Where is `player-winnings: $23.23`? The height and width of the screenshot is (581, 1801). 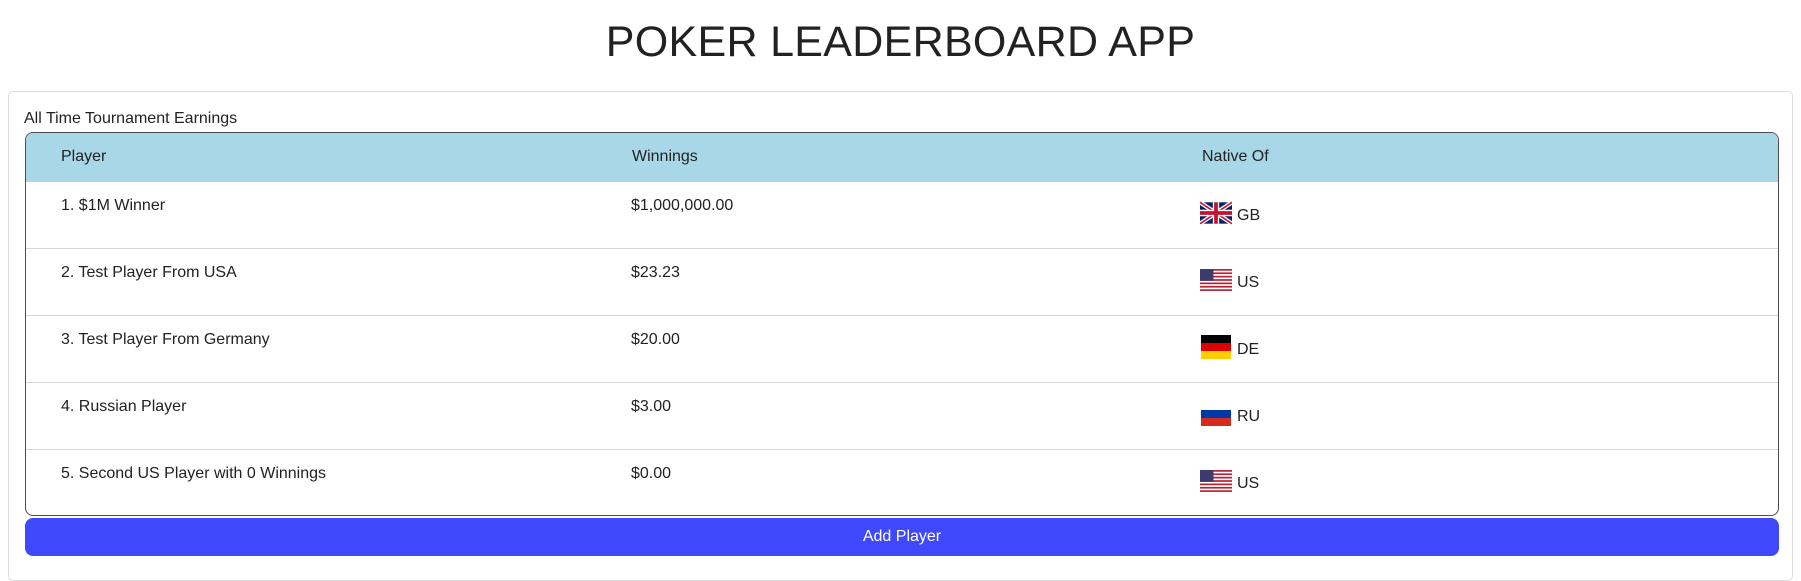
player-winnings: $23.23 is located at coordinates (655, 272).